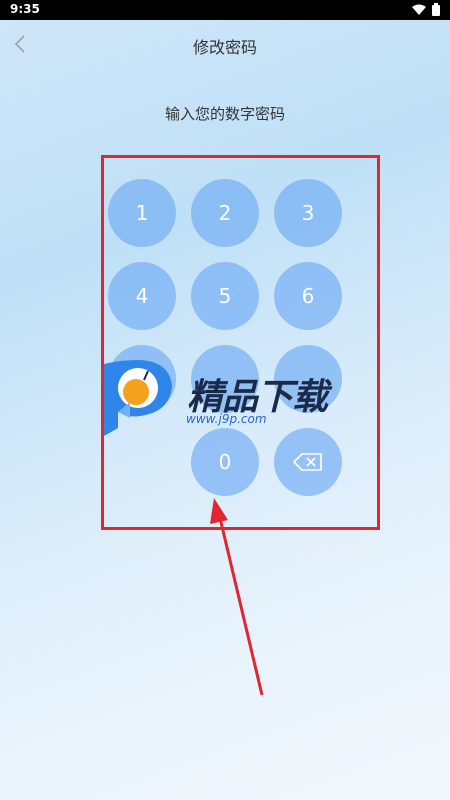  I want to click on status-time: 9:35, so click(25, 9).